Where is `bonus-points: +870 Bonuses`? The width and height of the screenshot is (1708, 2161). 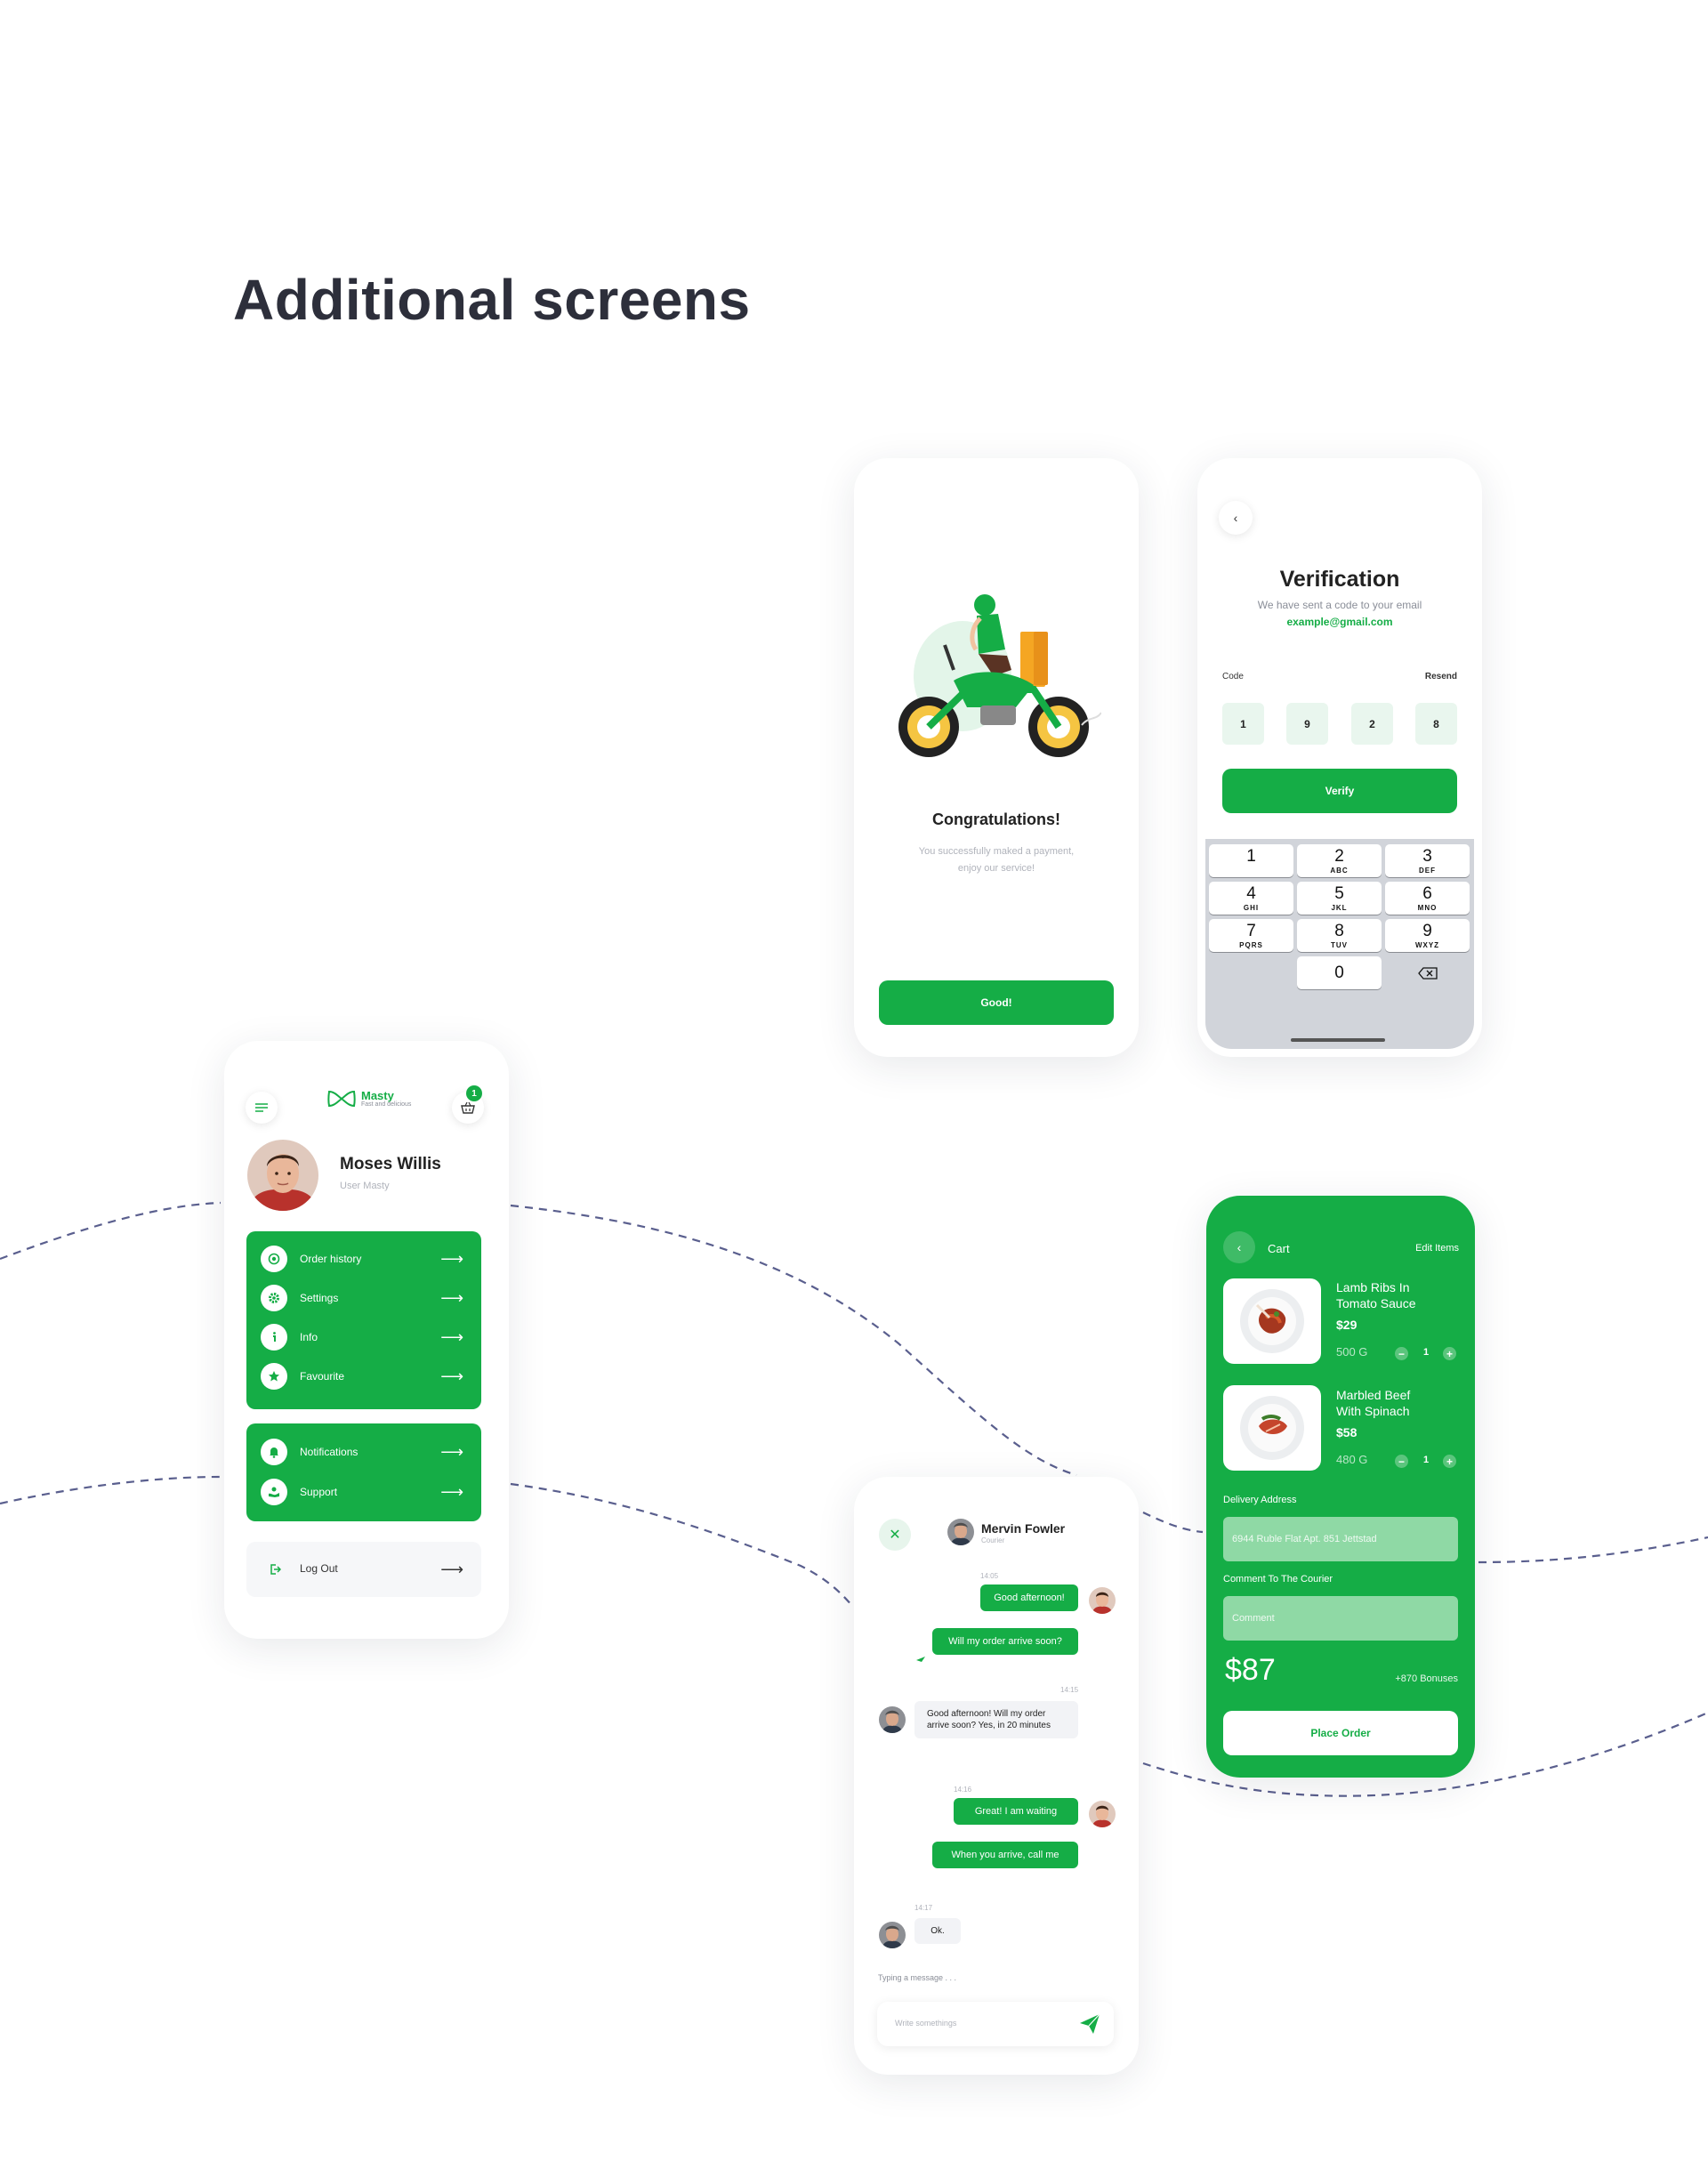
bonus-points: +870 Bonuses is located at coordinates (1426, 1678).